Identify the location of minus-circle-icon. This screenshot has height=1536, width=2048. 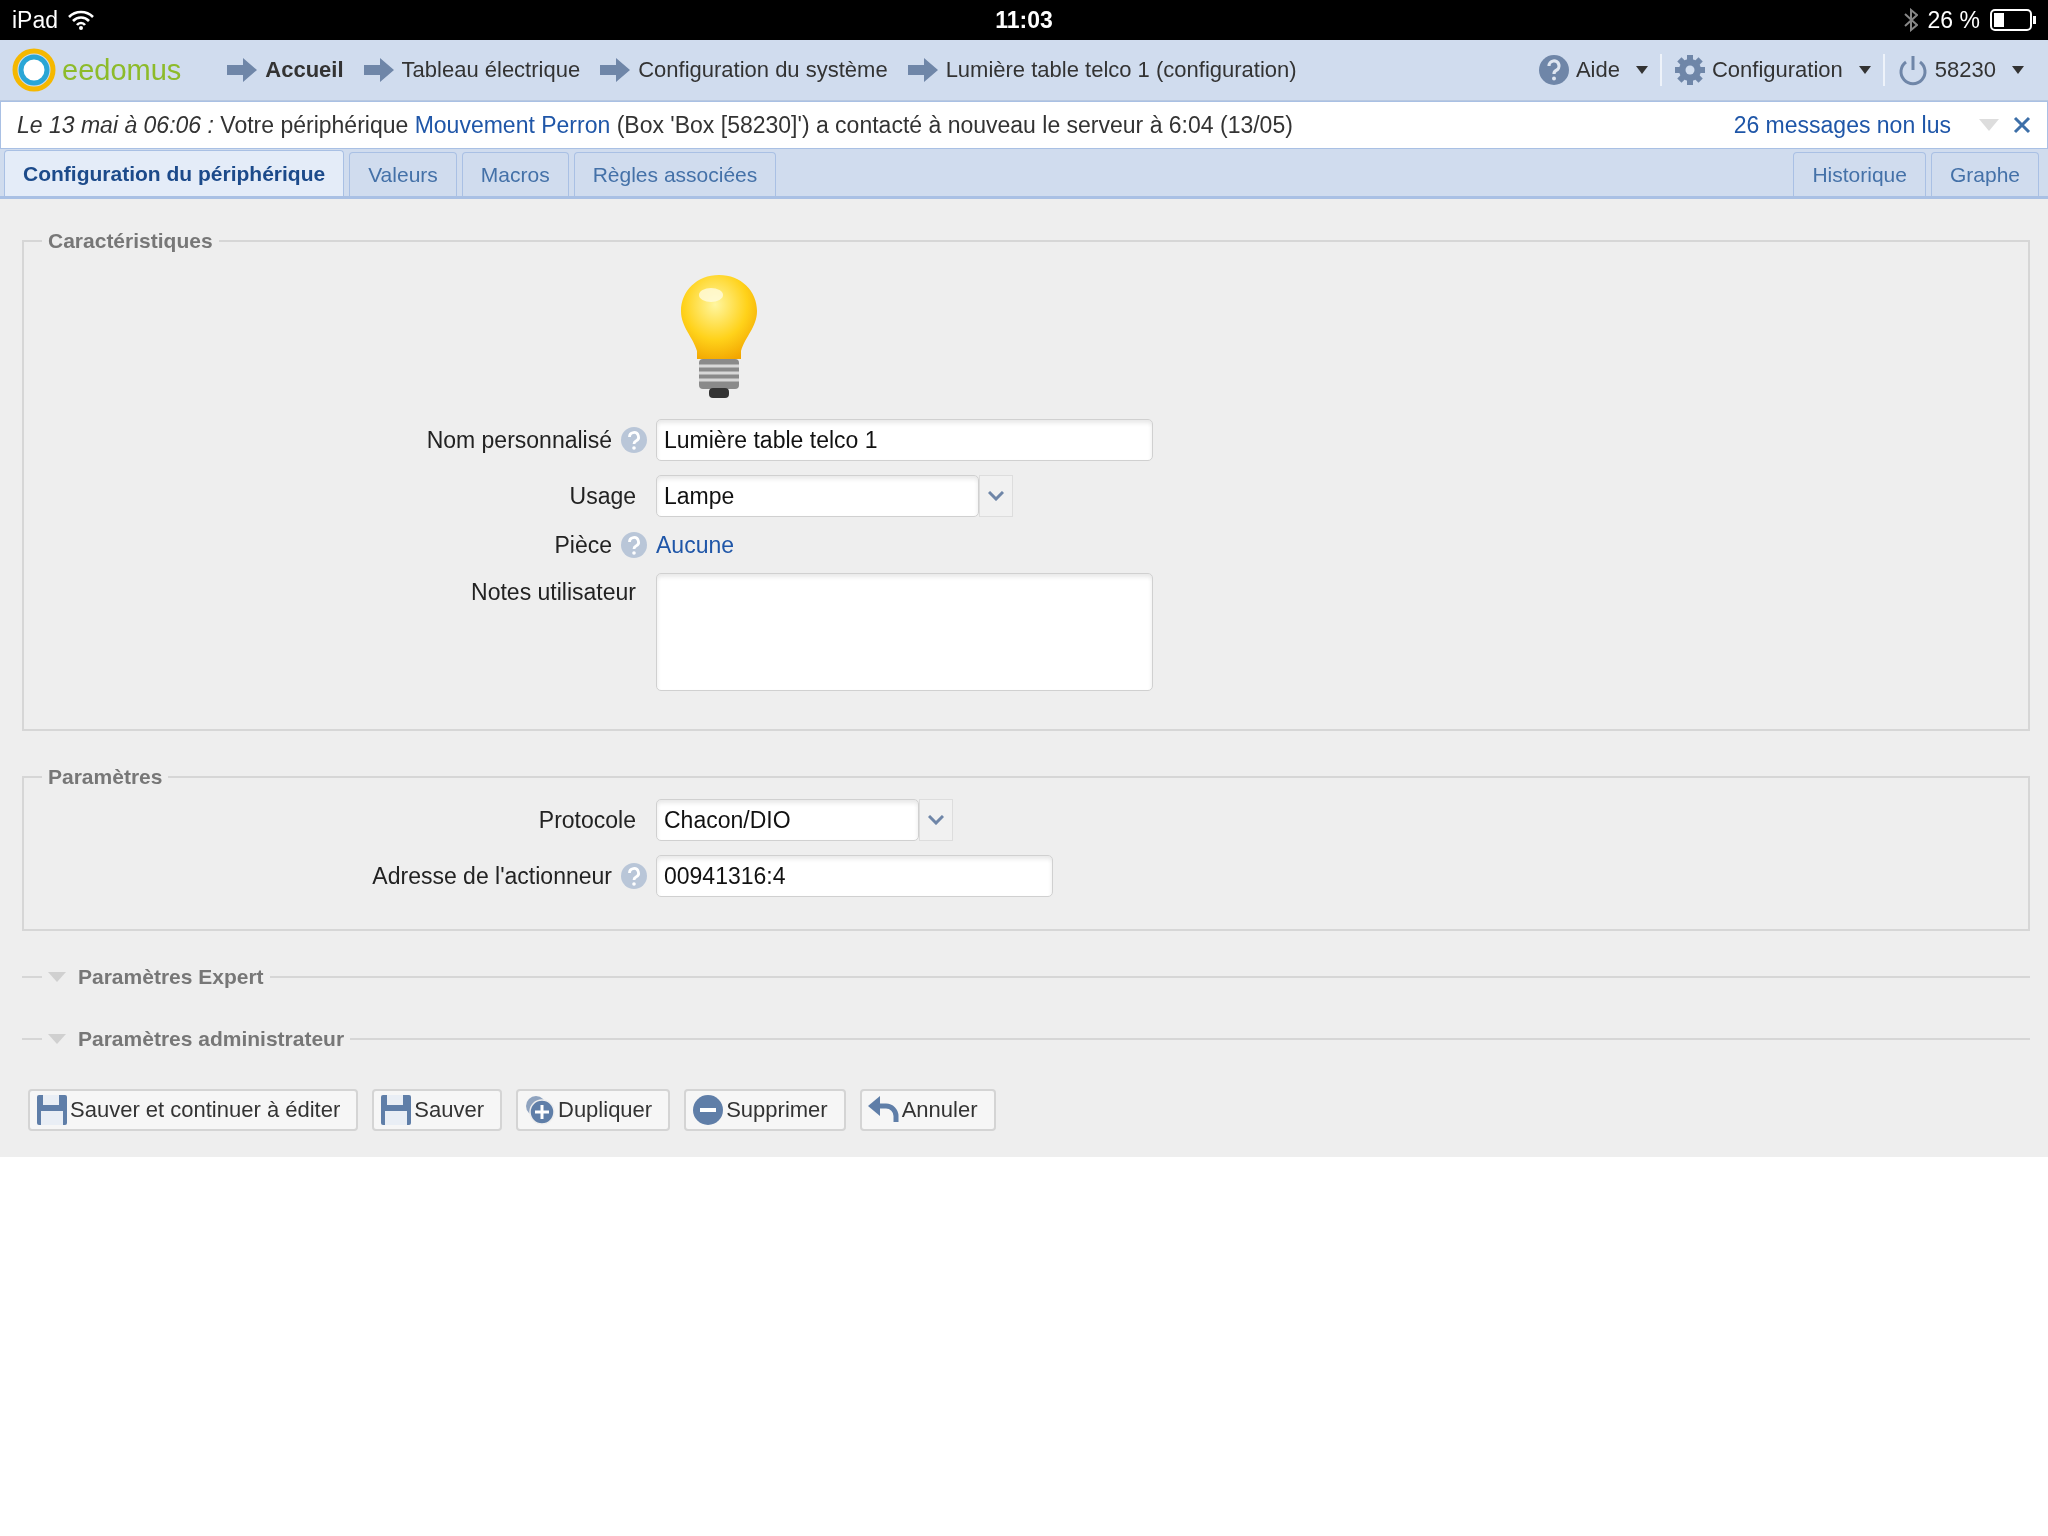
(708, 1110).